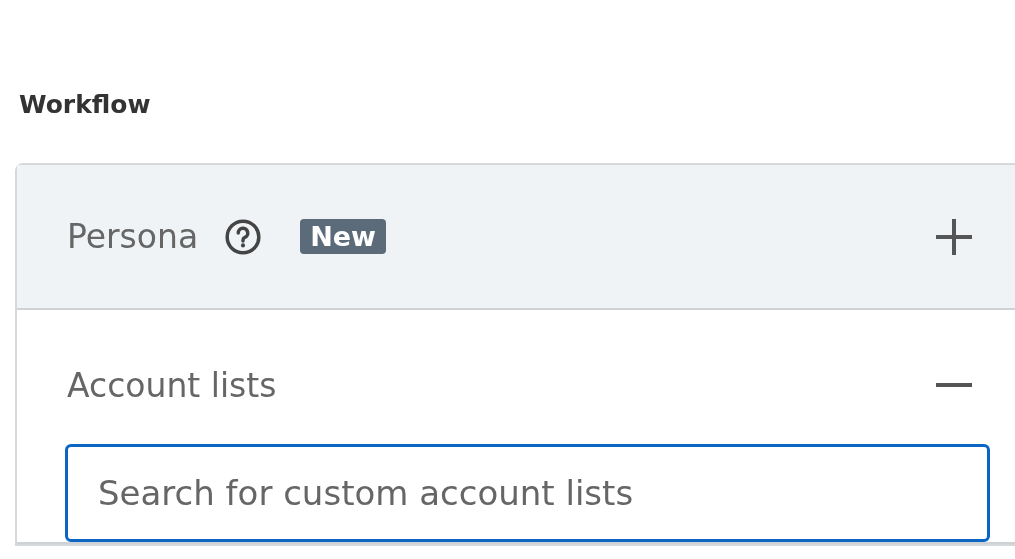 Image resolution: width=1015 pixels, height=559 pixels. What do you see at coordinates (172, 385) in the screenshot?
I see `group-title: Account lists` at bounding box center [172, 385].